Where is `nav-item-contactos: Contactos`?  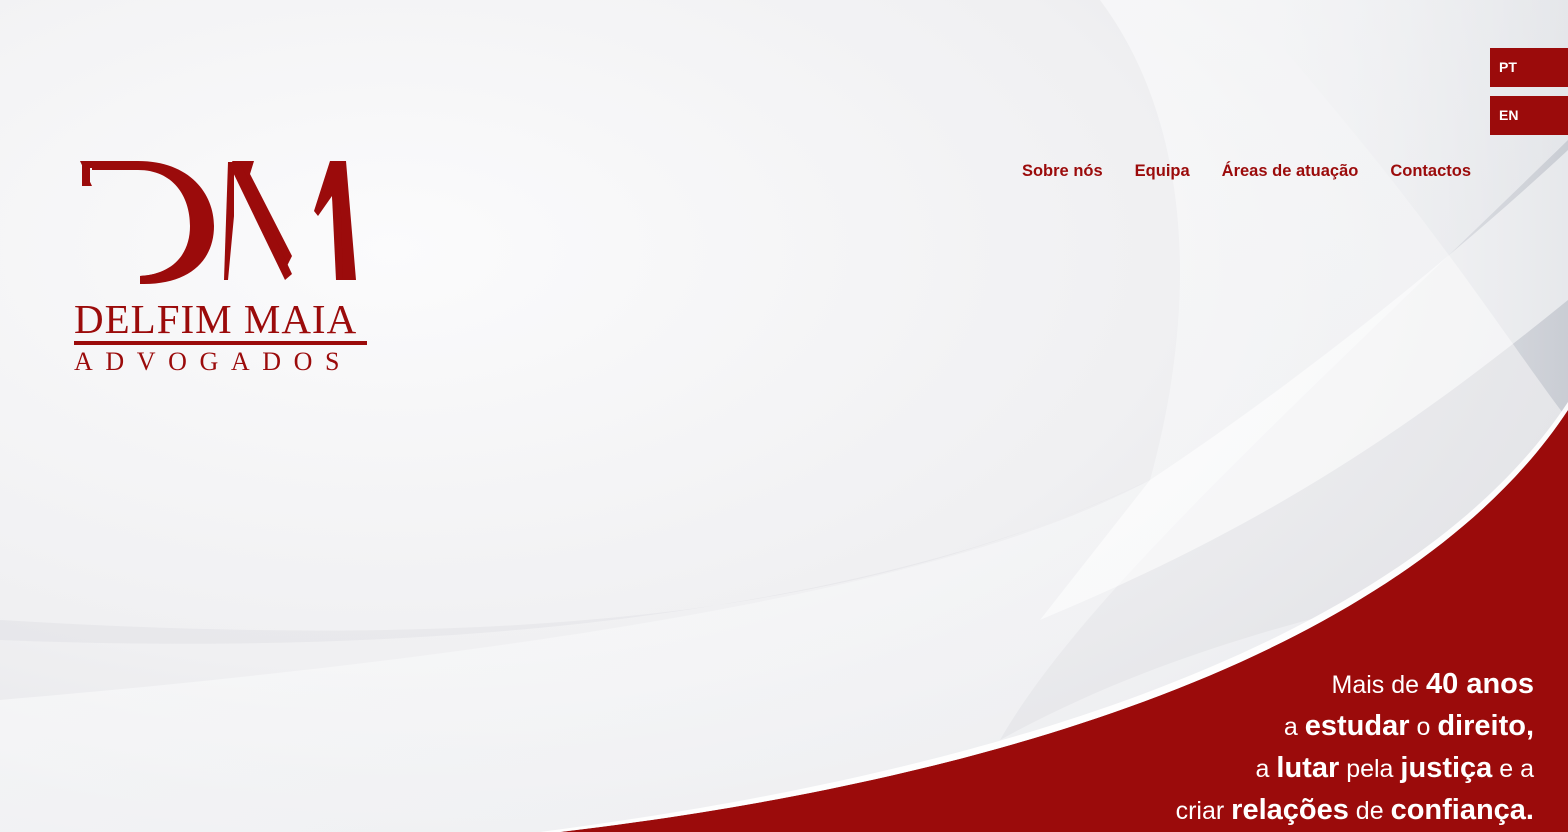
nav-item-contactos: Contactos is located at coordinates (1430, 171).